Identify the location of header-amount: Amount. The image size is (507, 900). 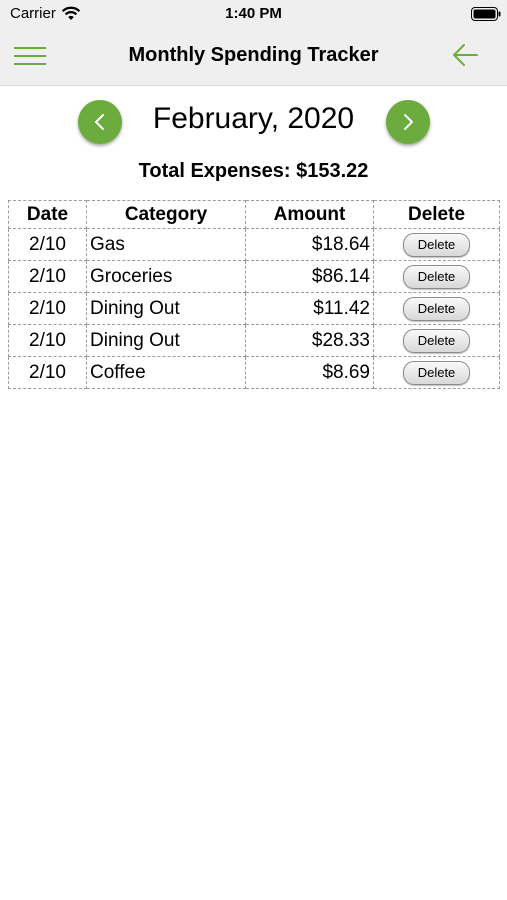
(309, 214).